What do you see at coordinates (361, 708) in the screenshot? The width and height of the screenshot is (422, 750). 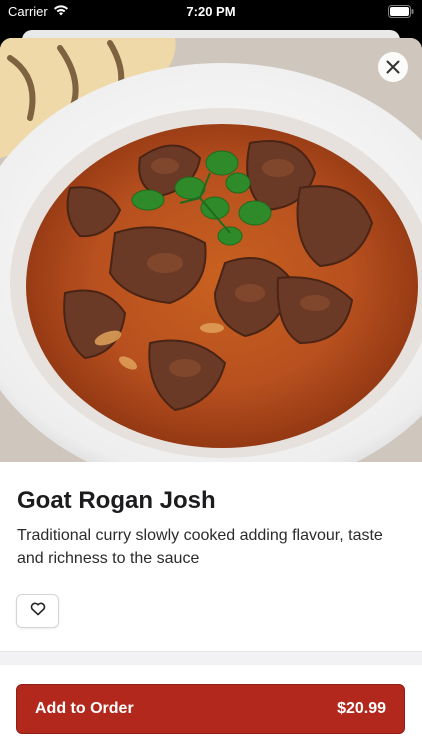 I see `order-price: $20.99` at bounding box center [361, 708].